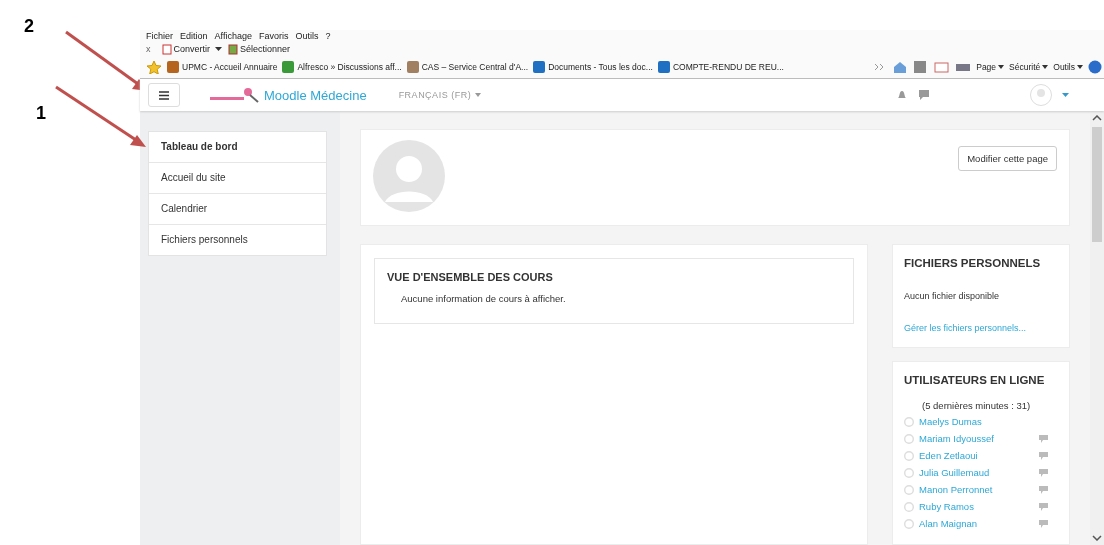  I want to click on command-menu: Page, so click(986, 67).